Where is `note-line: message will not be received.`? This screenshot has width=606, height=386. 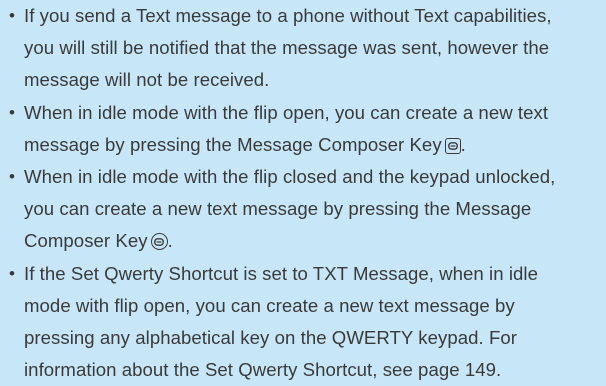 note-line: message will not be received. is located at coordinates (147, 80).